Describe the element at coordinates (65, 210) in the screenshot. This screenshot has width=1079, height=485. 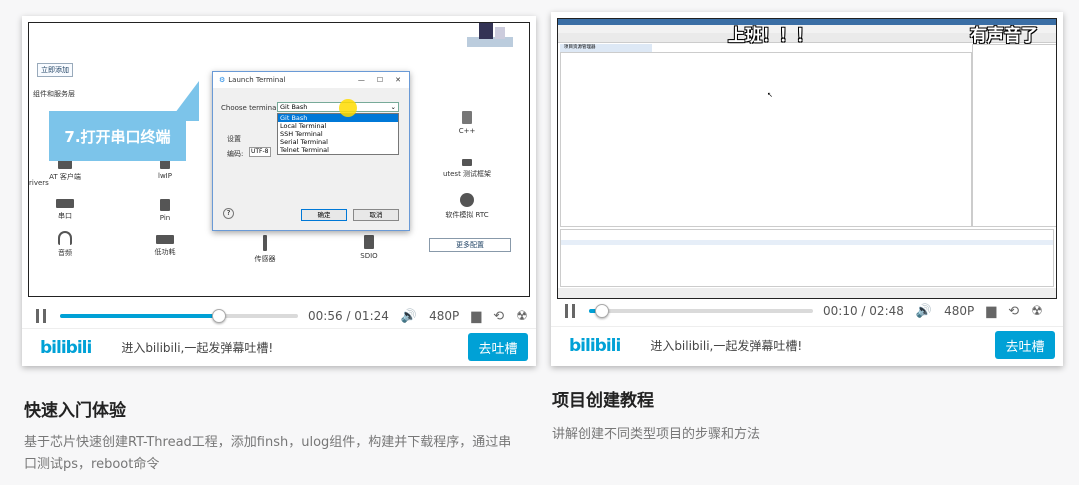
I see `component-serial: 串口` at that location.